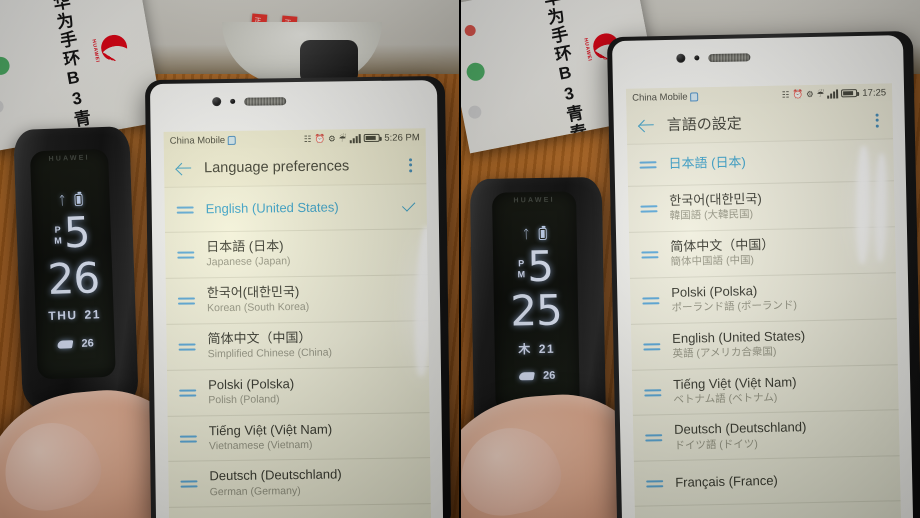 This screenshot has height=518, width=920. I want to click on band-date-row: THU 21, so click(74, 315).